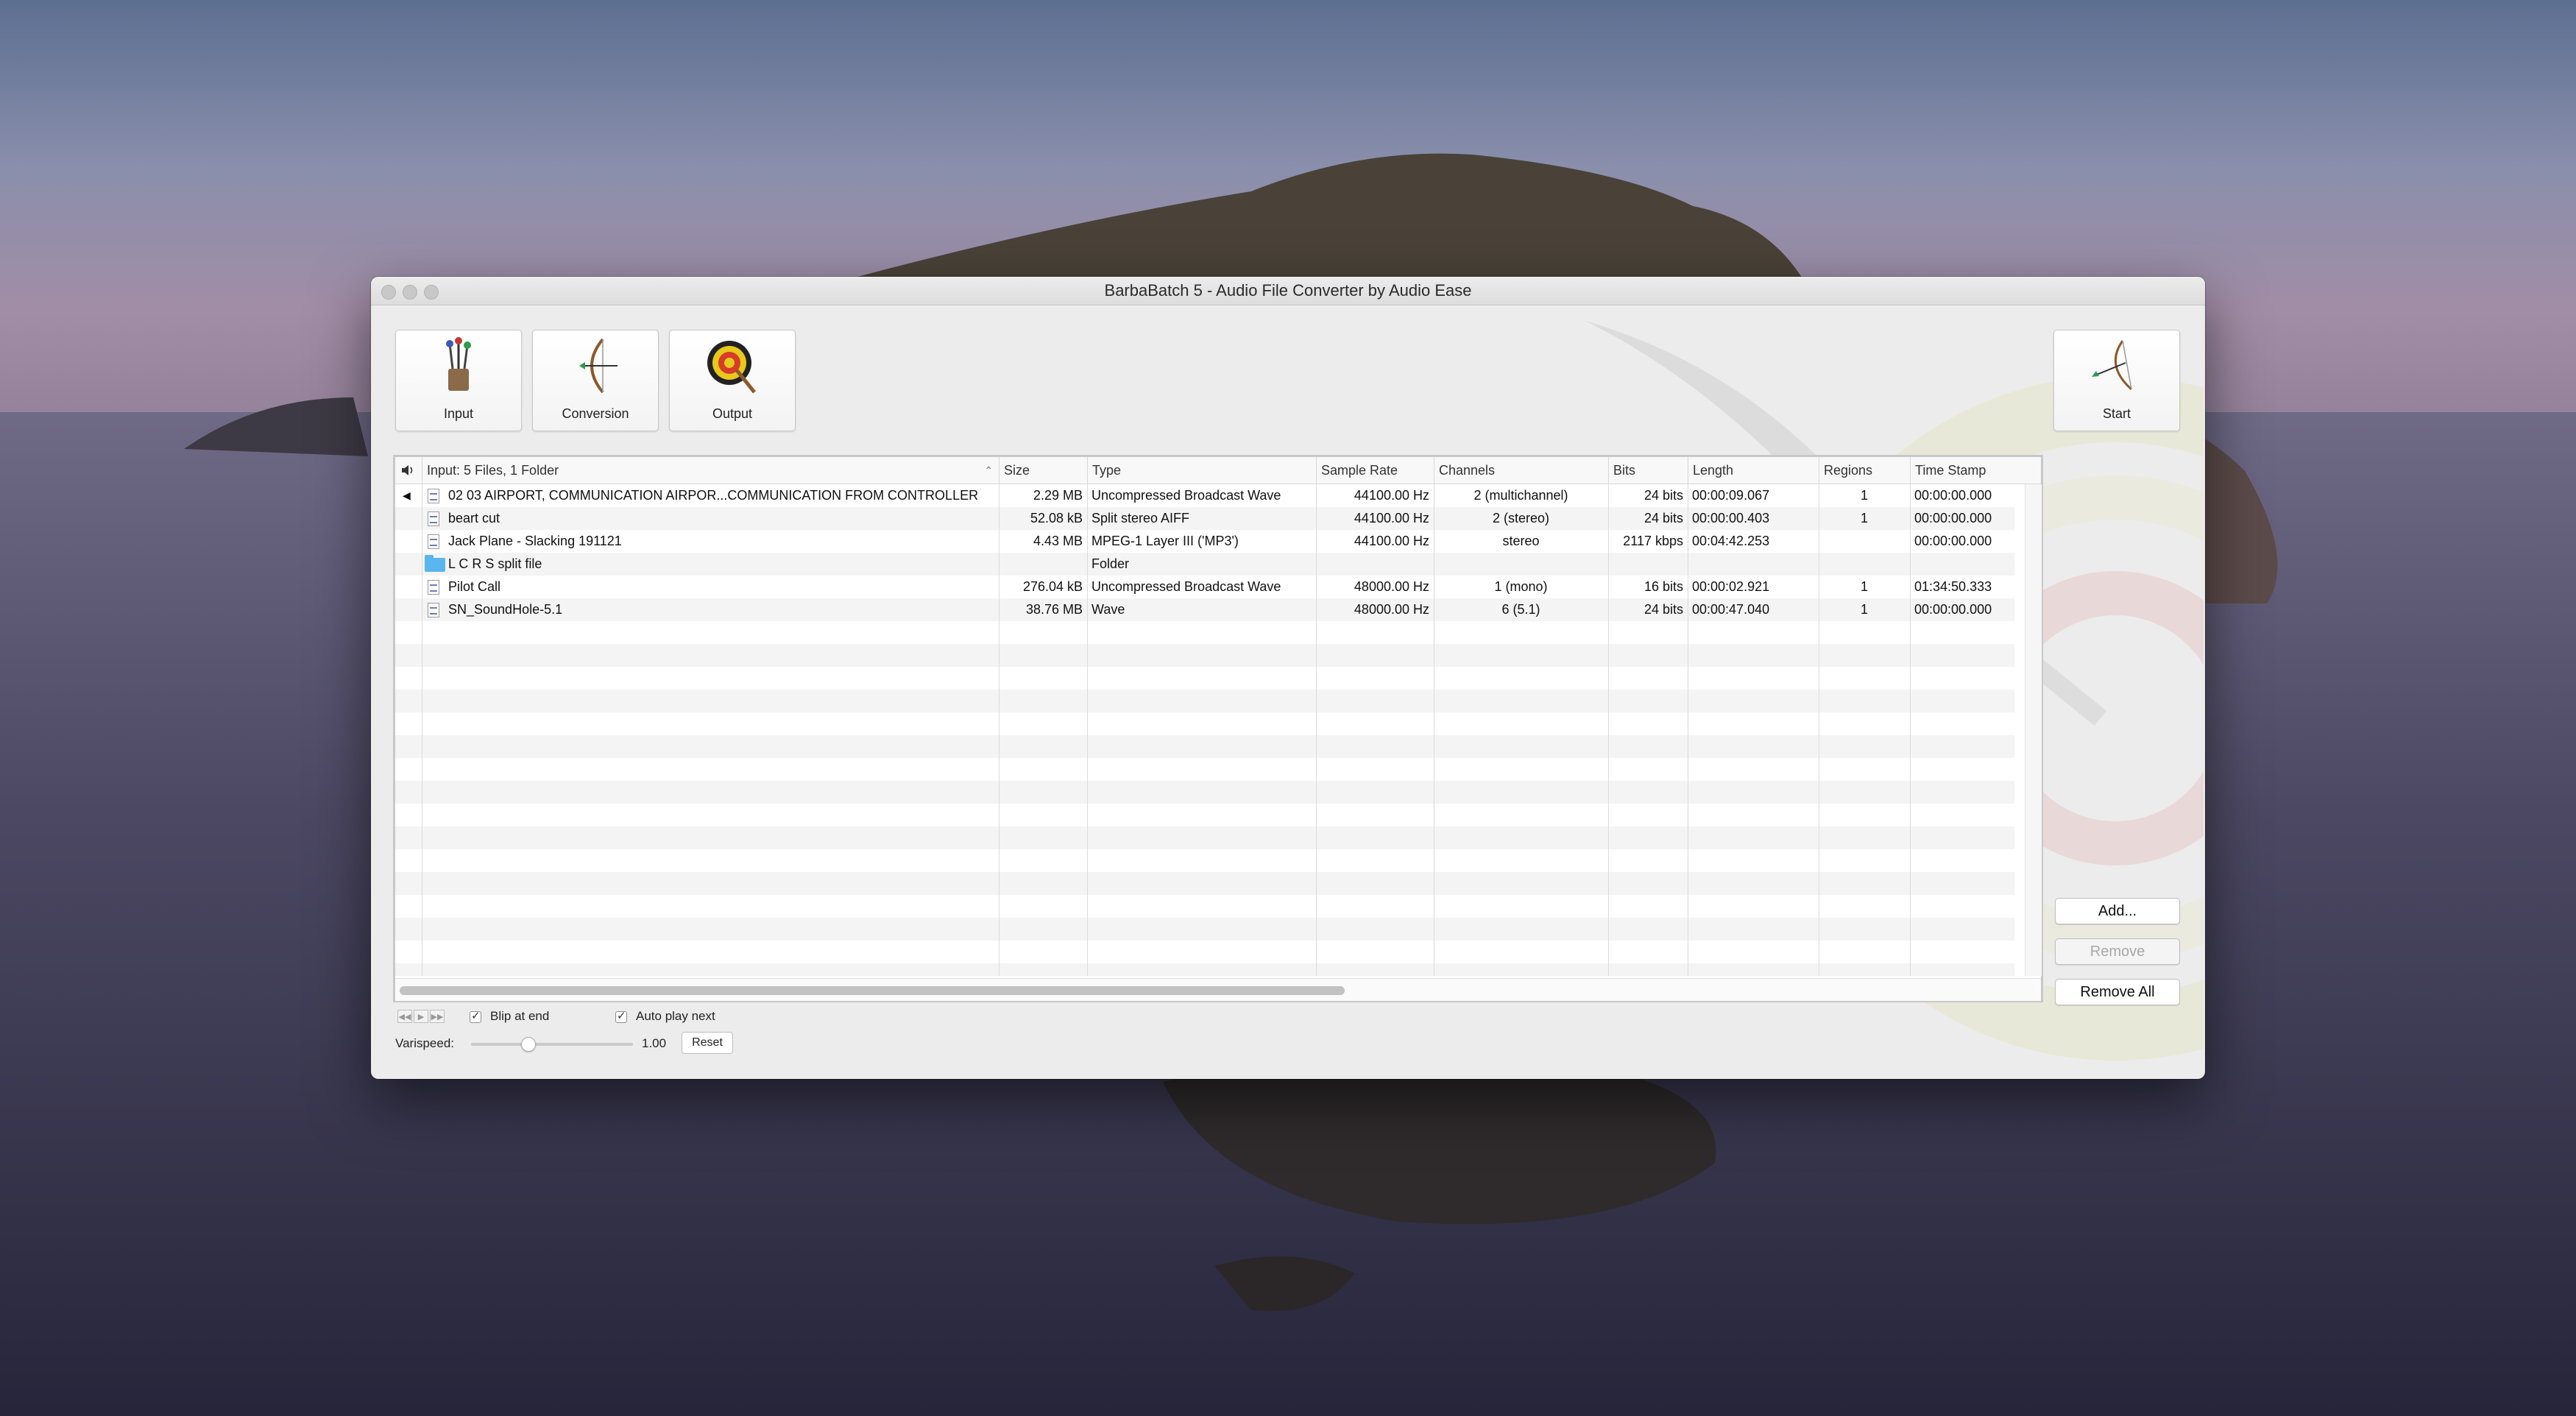 This screenshot has height=1416, width=2576. Describe the element at coordinates (1054, 609) in the screenshot. I see `size-cell: 38.76 MB` at that location.